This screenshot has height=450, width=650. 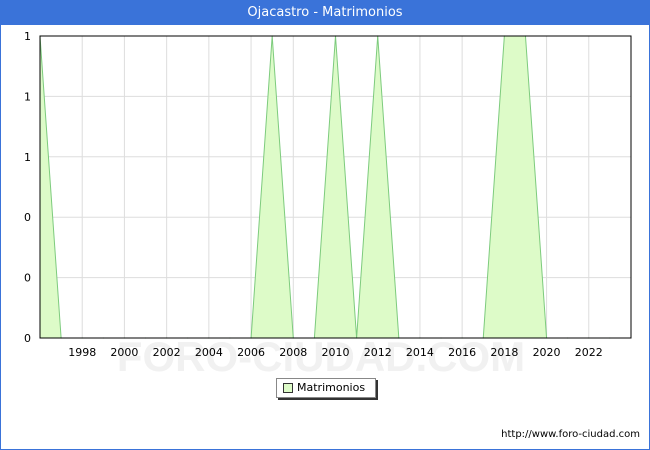 I want to click on x-tick-label: 2010, so click(x=336, y=352).